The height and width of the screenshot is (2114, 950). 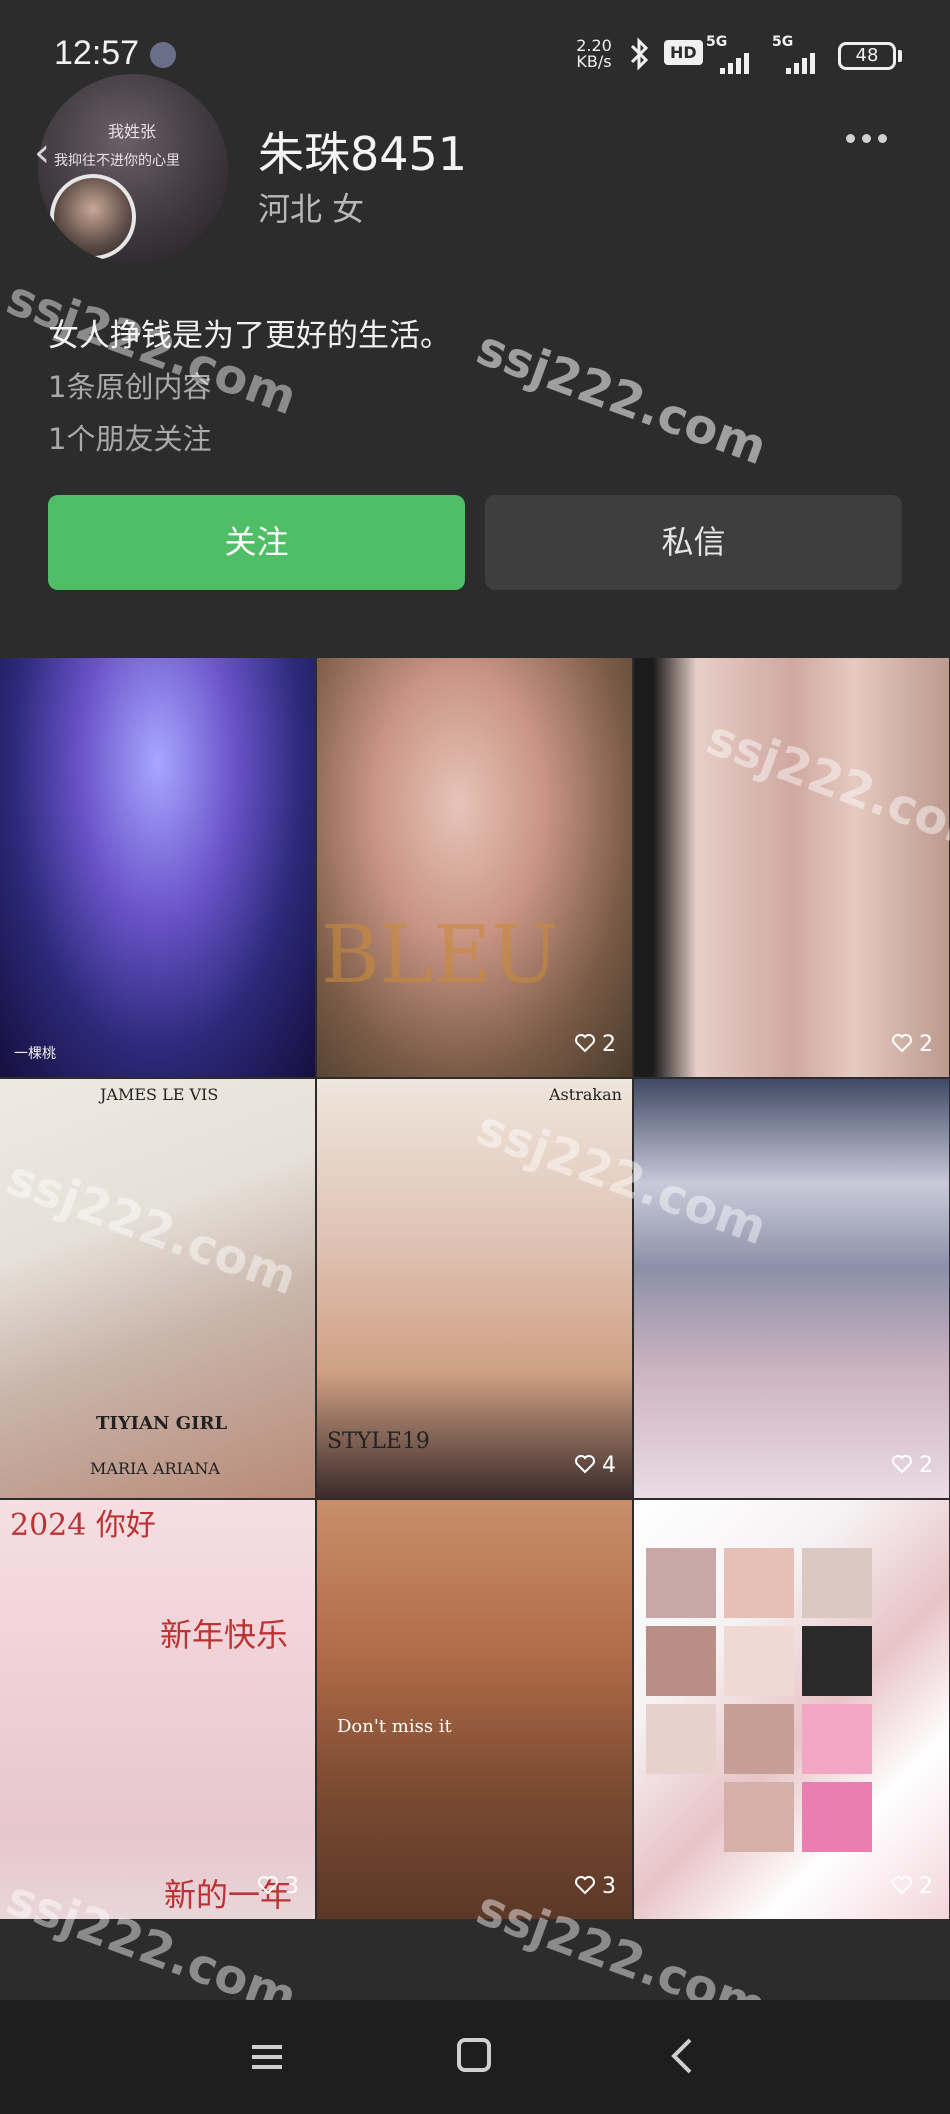 I want to click on menu-icon, so click(x=267, y=2057).